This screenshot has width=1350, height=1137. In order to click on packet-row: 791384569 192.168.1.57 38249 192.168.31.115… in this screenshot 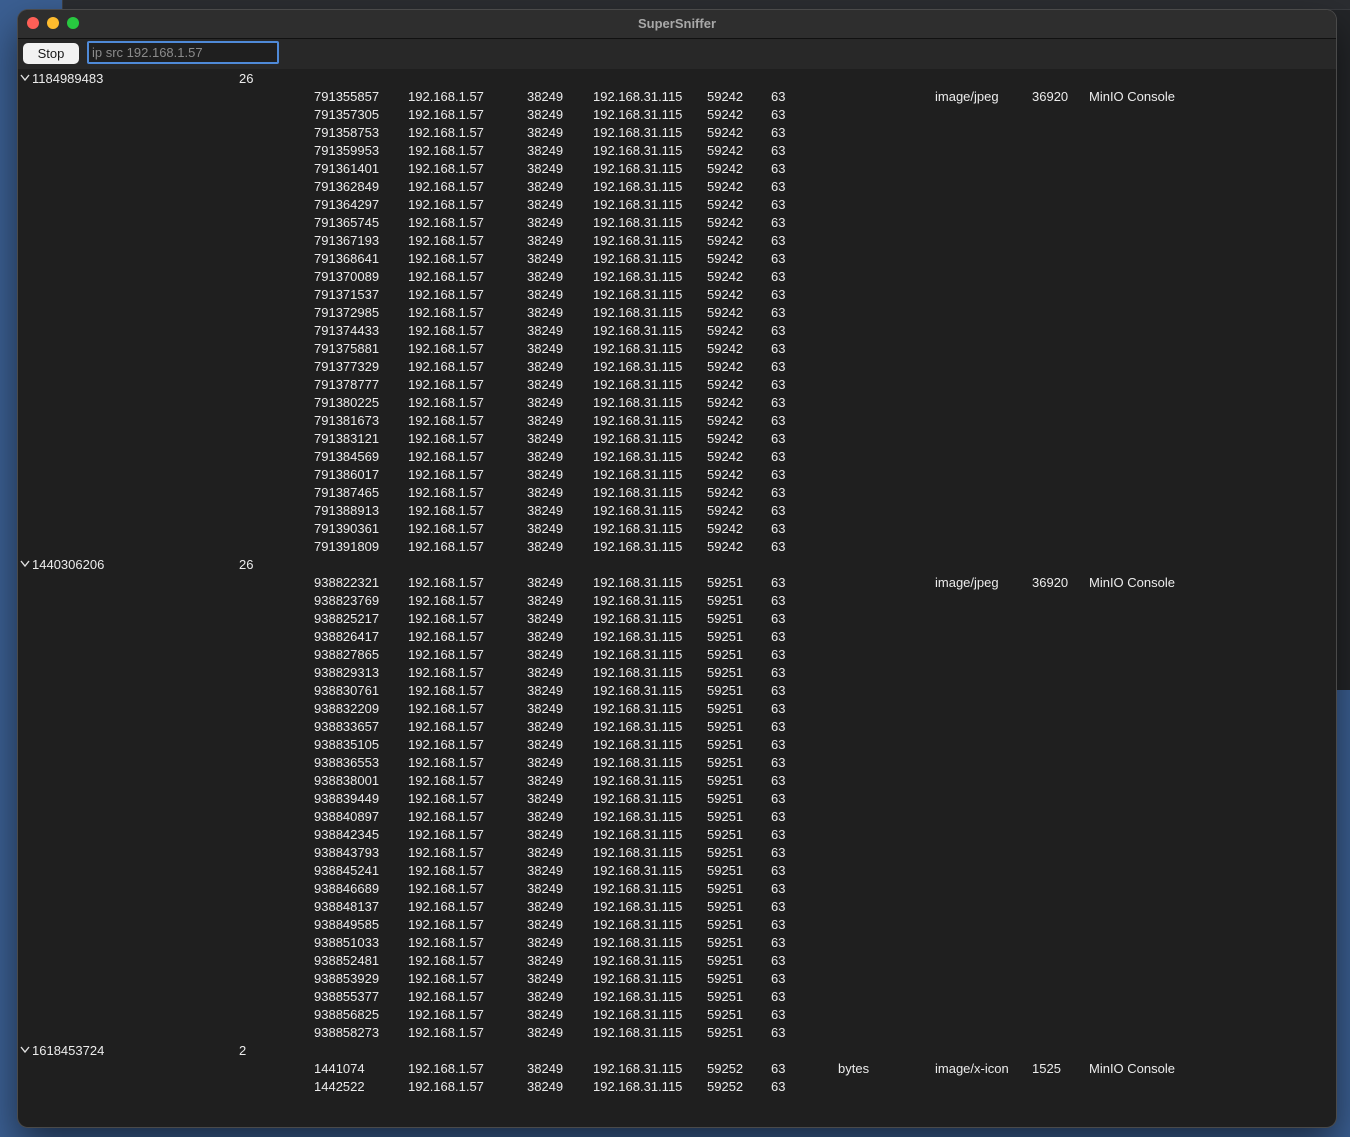, I will do `click(677, 457)`.